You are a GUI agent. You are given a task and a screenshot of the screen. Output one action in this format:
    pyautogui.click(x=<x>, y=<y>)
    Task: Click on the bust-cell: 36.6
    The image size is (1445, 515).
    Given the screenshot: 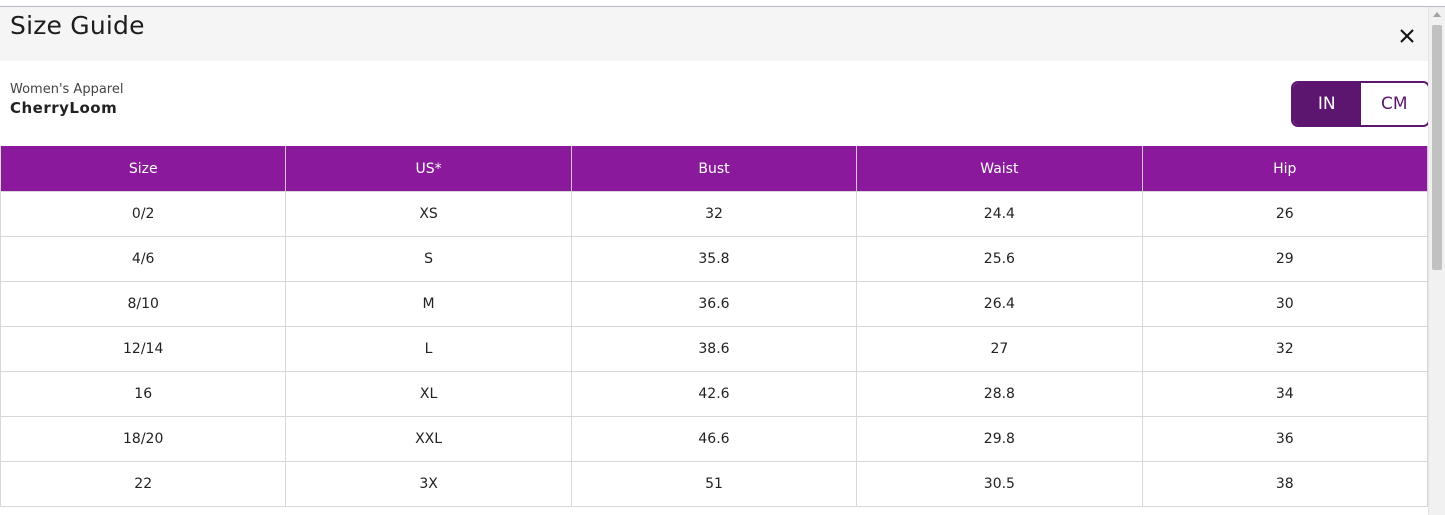 What is the action you would take?
    pyautogui.click(x=714, y=304)
    